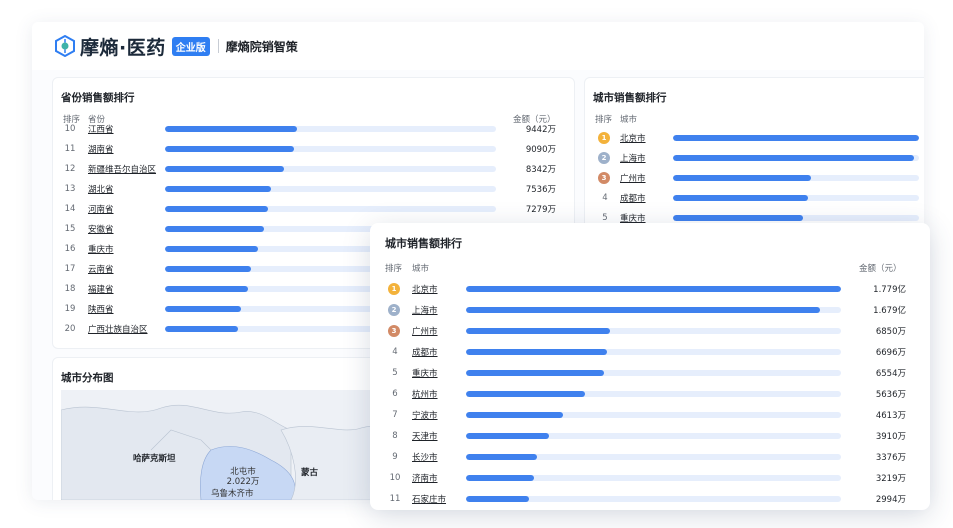 Image resolution: width=953 pixels, height=528 pixels. I want to click on ranking-row: 12 新疆维吾尔自治区 8342万, so click(313, 169).